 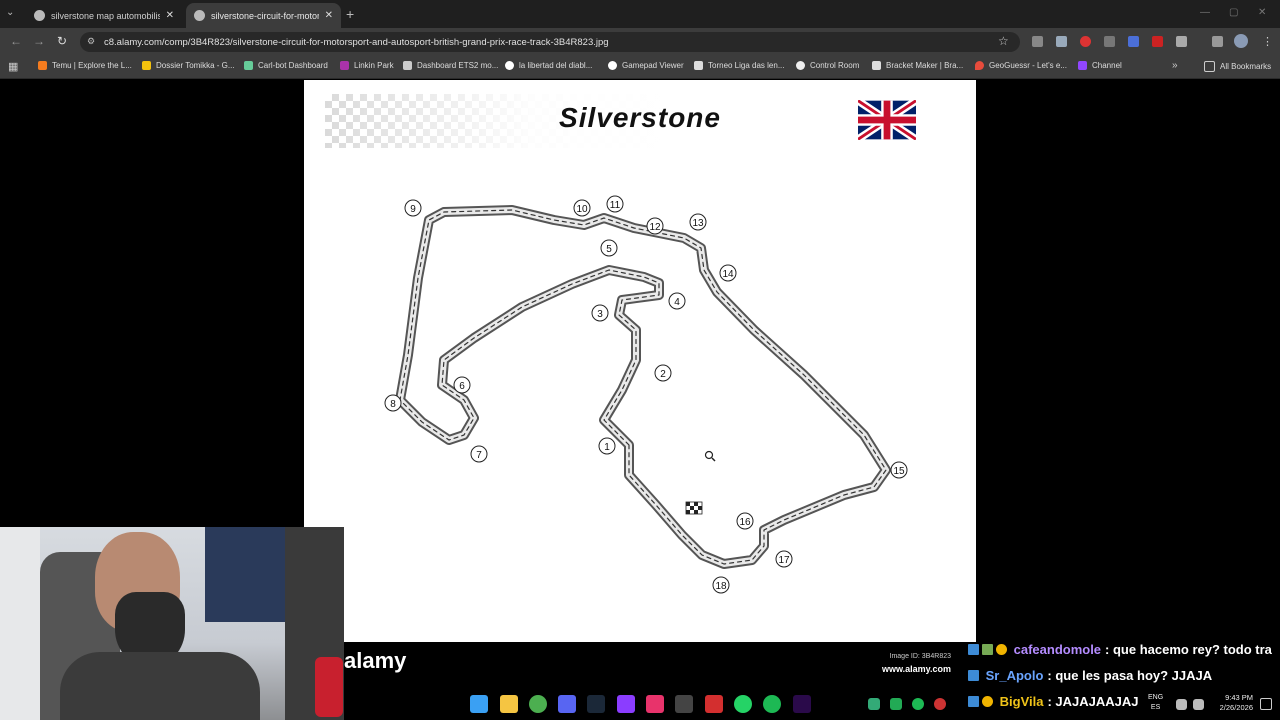 What do you see at coordinates (1237, 66) in the screenshot?
I see `all-bookmarks-button: All Bookmarks` at bounding box center [1237, 66].